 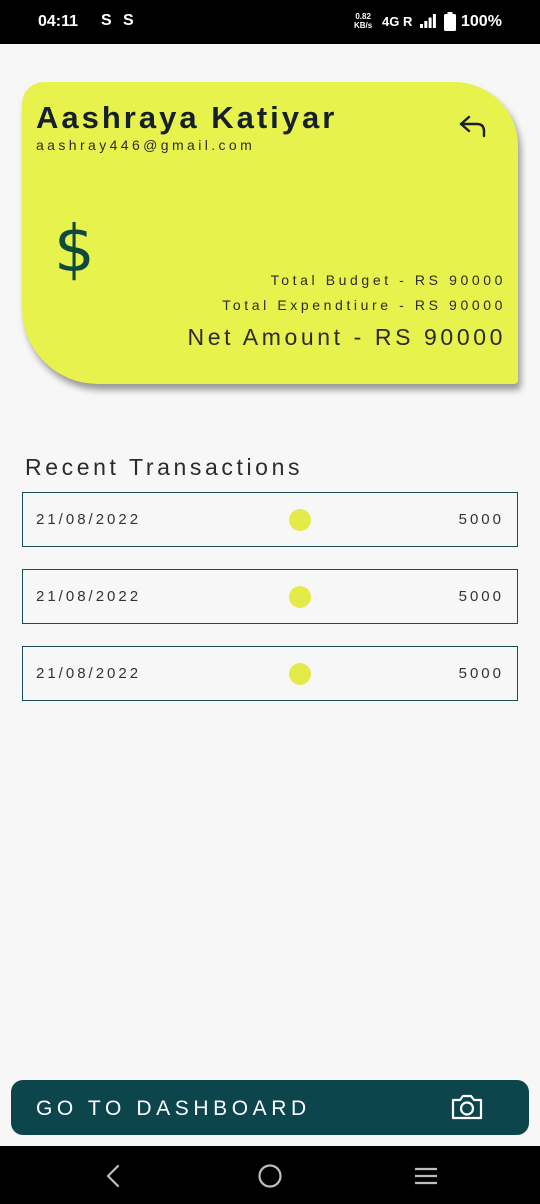 What do you see at coordinates (173, 1108) in the screenshot?
I see `dashboard-button-label: GO TO DASHBOARD` at bounding box center [173, 1108].